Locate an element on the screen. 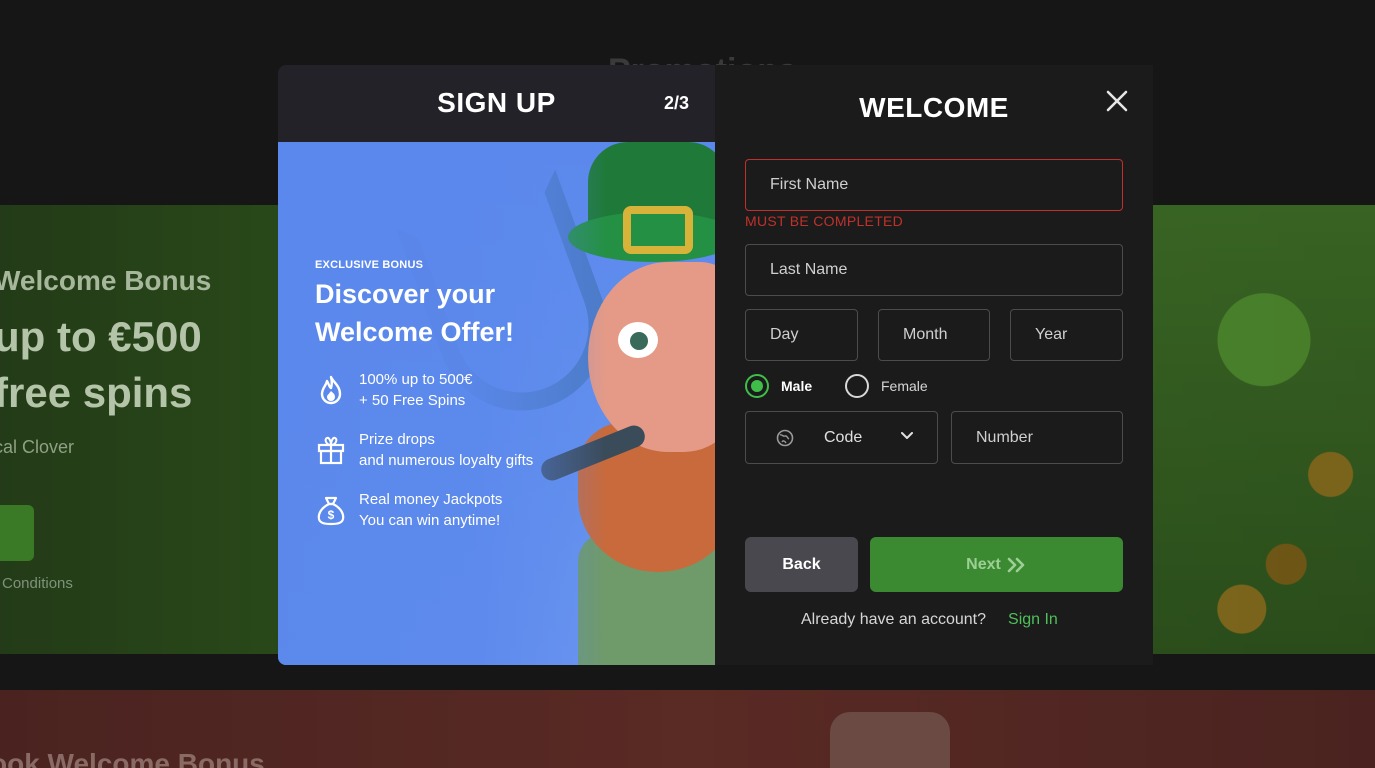 Image resolution: width=1375 pixels, height=768 pixels. last-name-field is located at coordinates (934, 270).